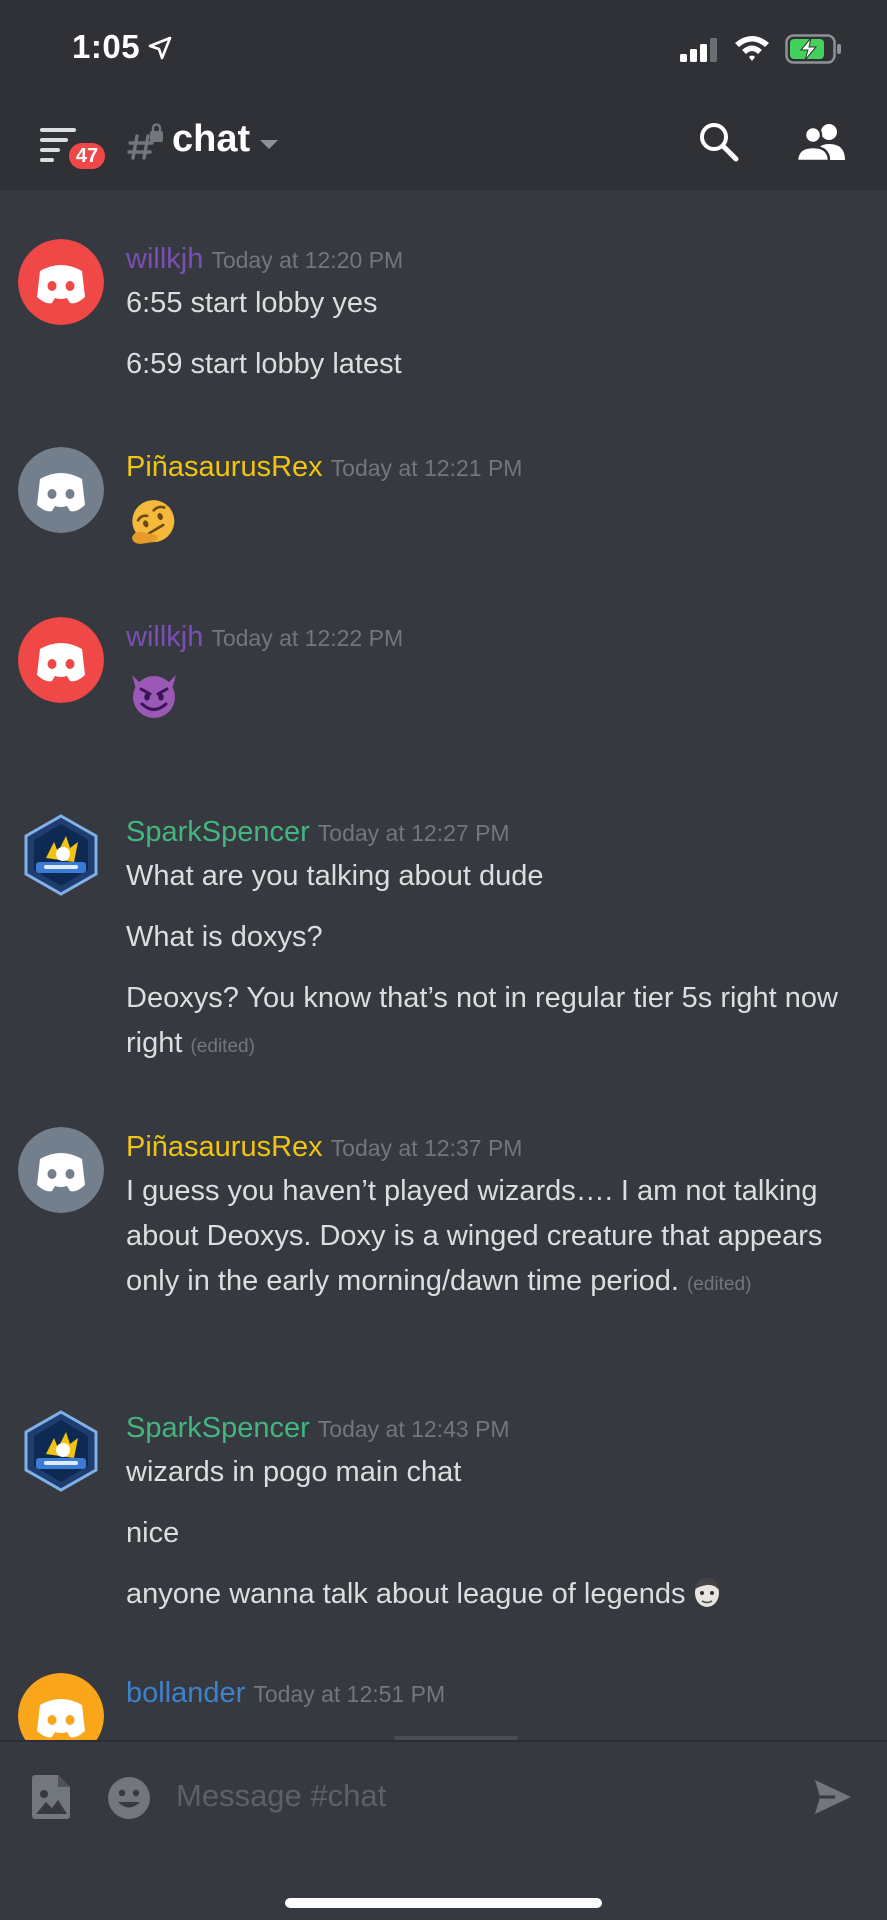 This screenshot has width=887, height=1920. I want to click on text-channel-lock-icon, so click(145, 141).